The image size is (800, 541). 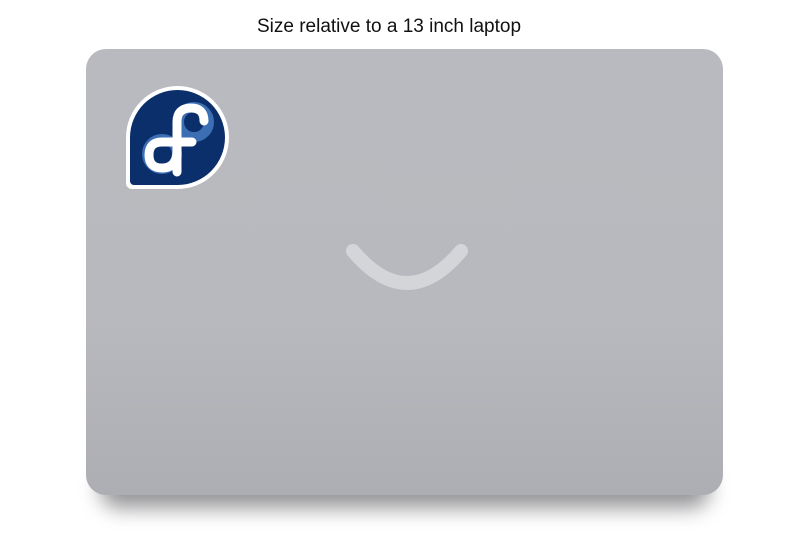 What do you see at coordinates (407, 267) in the screenshot?
I see `smile-icon` at bounding box center [407, 267].